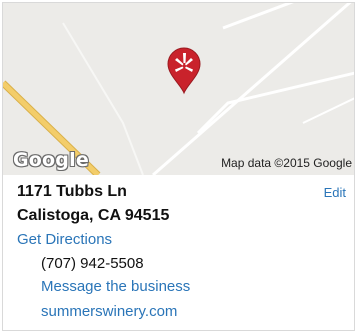 Image resolution: width=359 pixels, height=335 pixels. Describe the element at coordinates (109, 311) in the screenshot. I see `website-link: summerswinery.com` at that location.